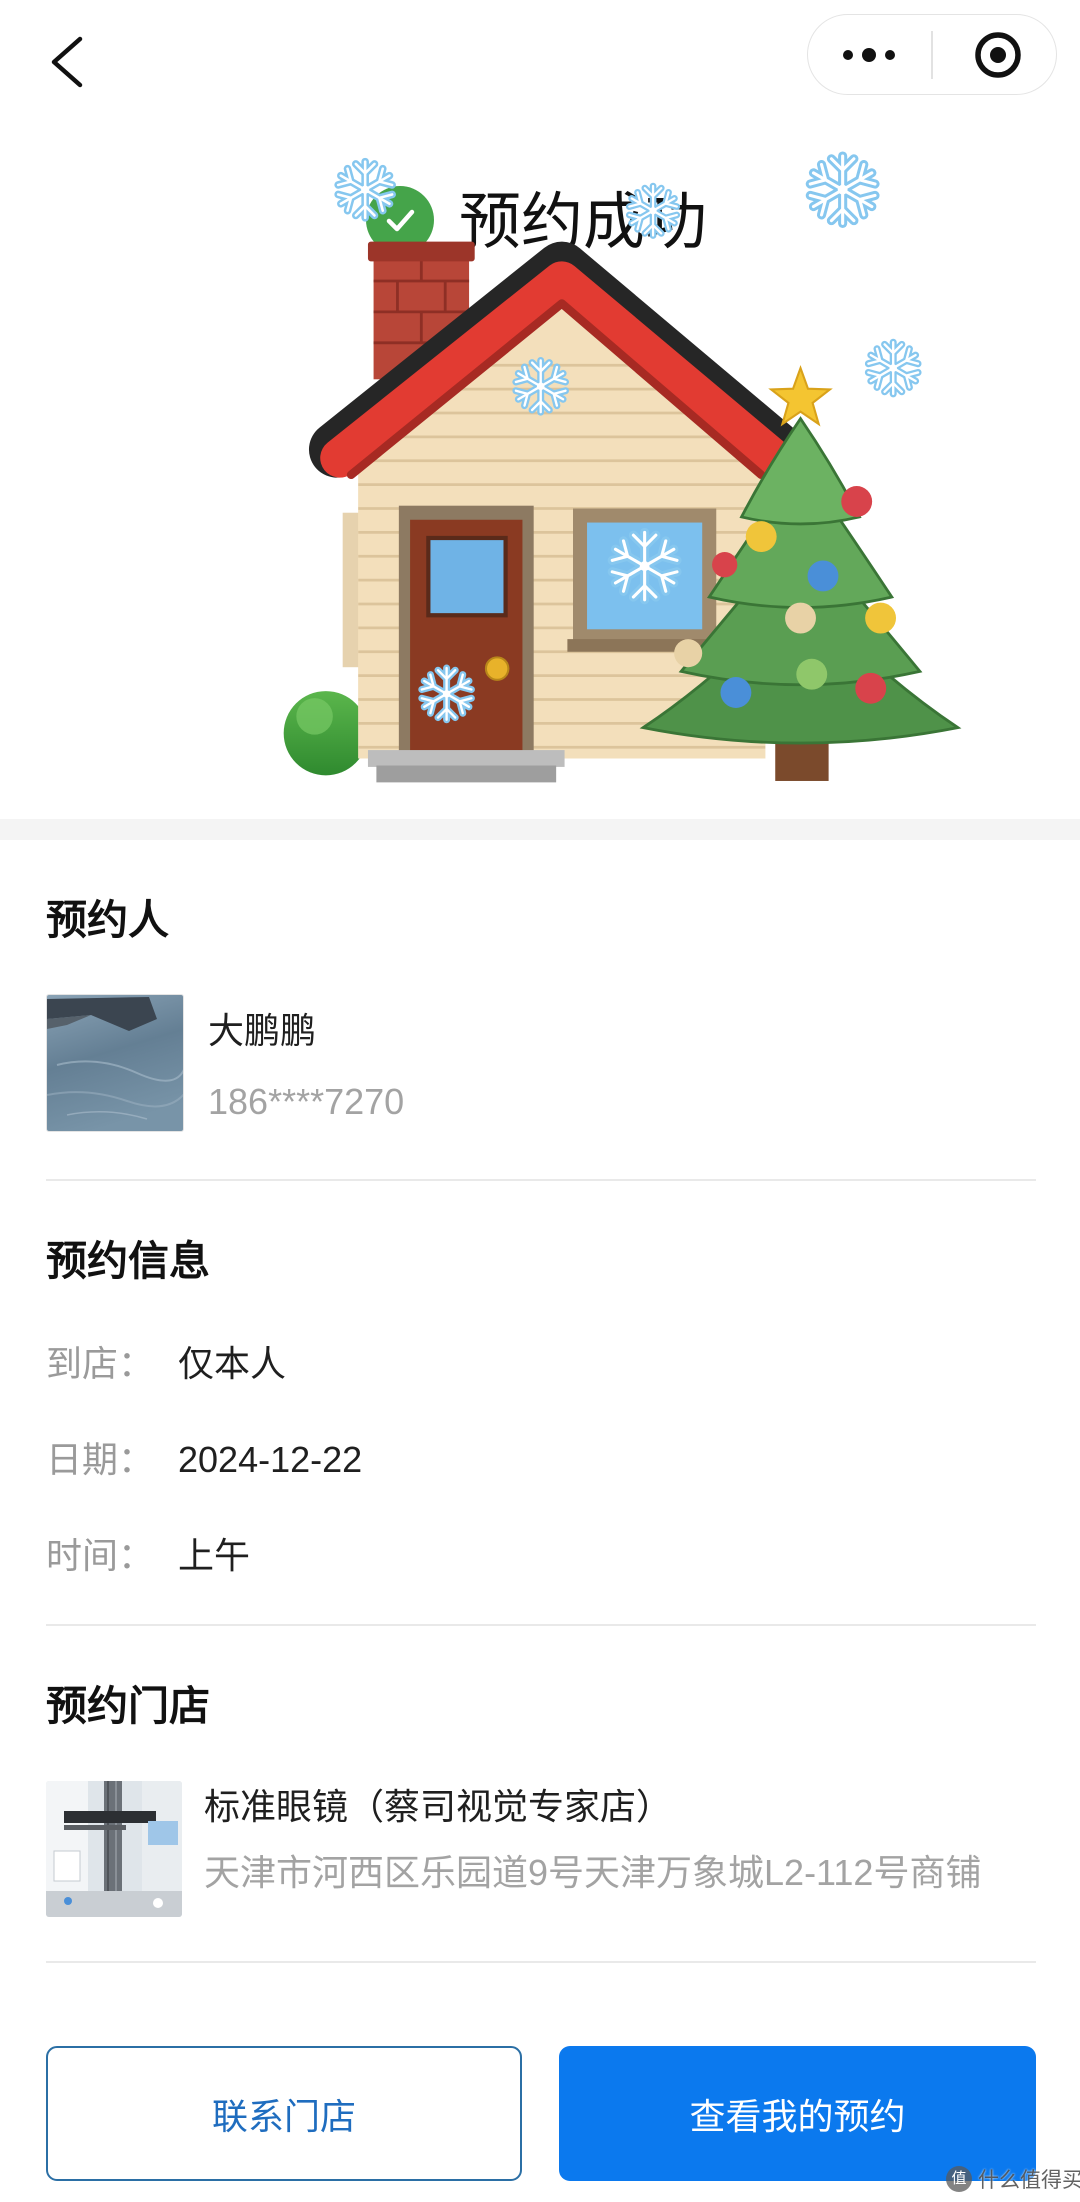 The height and width of the screenshot is (2202, 1080). I want to click on chevron-left-icon, so click(67, 62).